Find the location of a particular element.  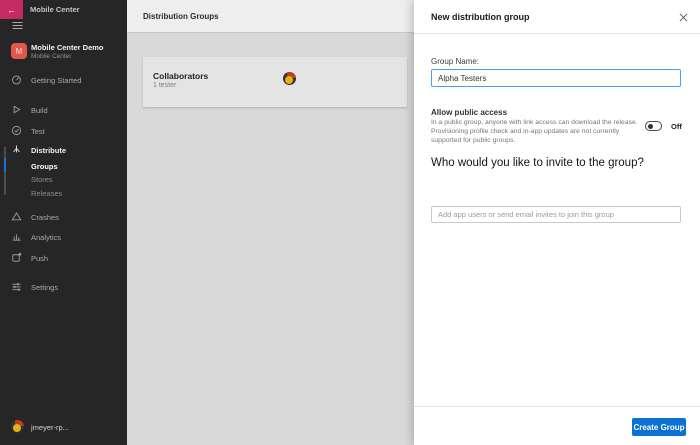

dialog-footer: Create Group is located at coordinates (557, 425).